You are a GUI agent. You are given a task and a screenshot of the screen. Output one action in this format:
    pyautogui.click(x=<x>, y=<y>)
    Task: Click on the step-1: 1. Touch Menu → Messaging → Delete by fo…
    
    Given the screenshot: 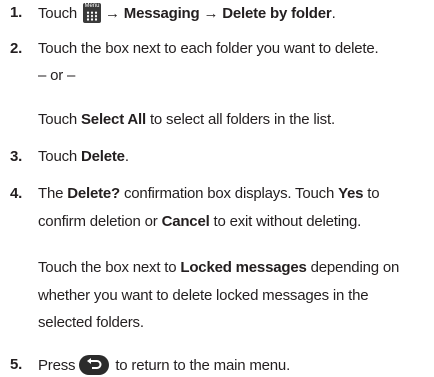 What is the action you would take?
    pyautogui.click(x=173, y=13)
    